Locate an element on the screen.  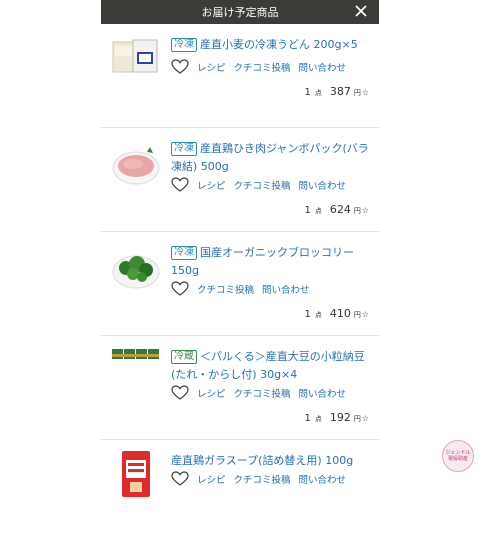
modal-header: お届け予定商品 is located at coordinates (240, 12).